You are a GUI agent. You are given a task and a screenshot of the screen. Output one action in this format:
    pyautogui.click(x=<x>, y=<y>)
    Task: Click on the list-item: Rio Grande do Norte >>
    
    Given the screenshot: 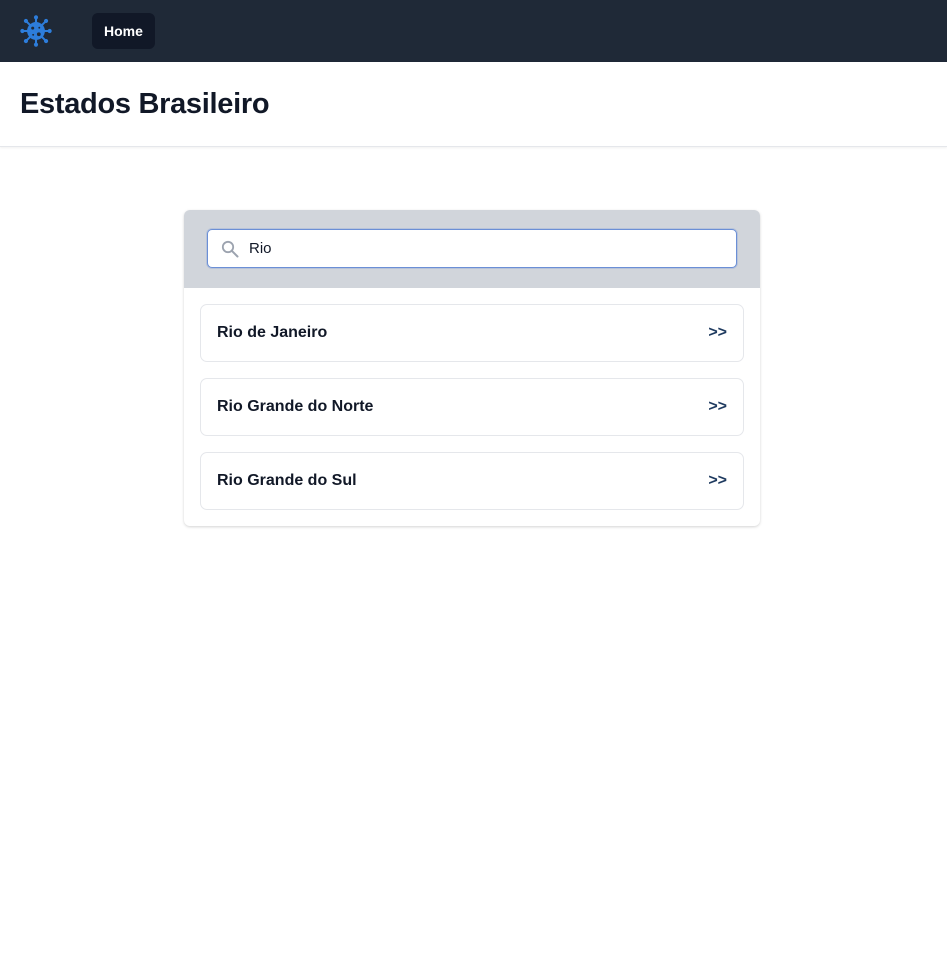 What is the action you would take?
    pyautogui.click(x=472, y=407)
    